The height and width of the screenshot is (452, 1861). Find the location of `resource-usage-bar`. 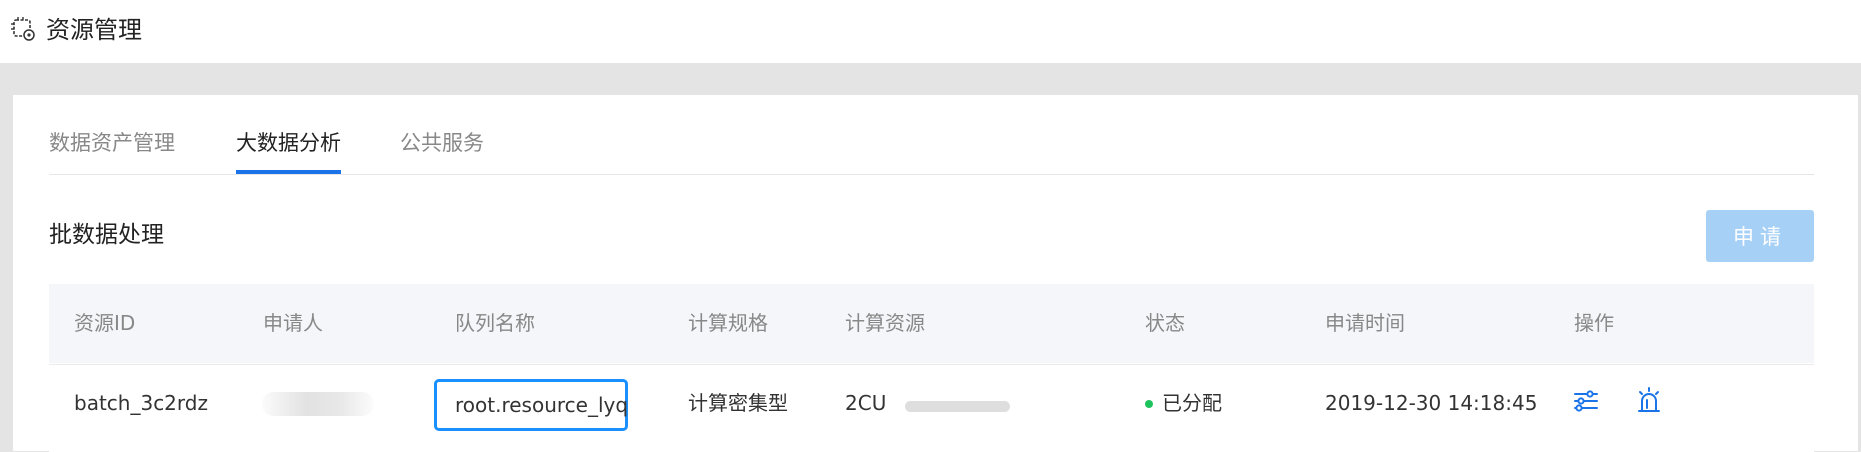

resource-usage-bar is located at coordinates (957, 406).